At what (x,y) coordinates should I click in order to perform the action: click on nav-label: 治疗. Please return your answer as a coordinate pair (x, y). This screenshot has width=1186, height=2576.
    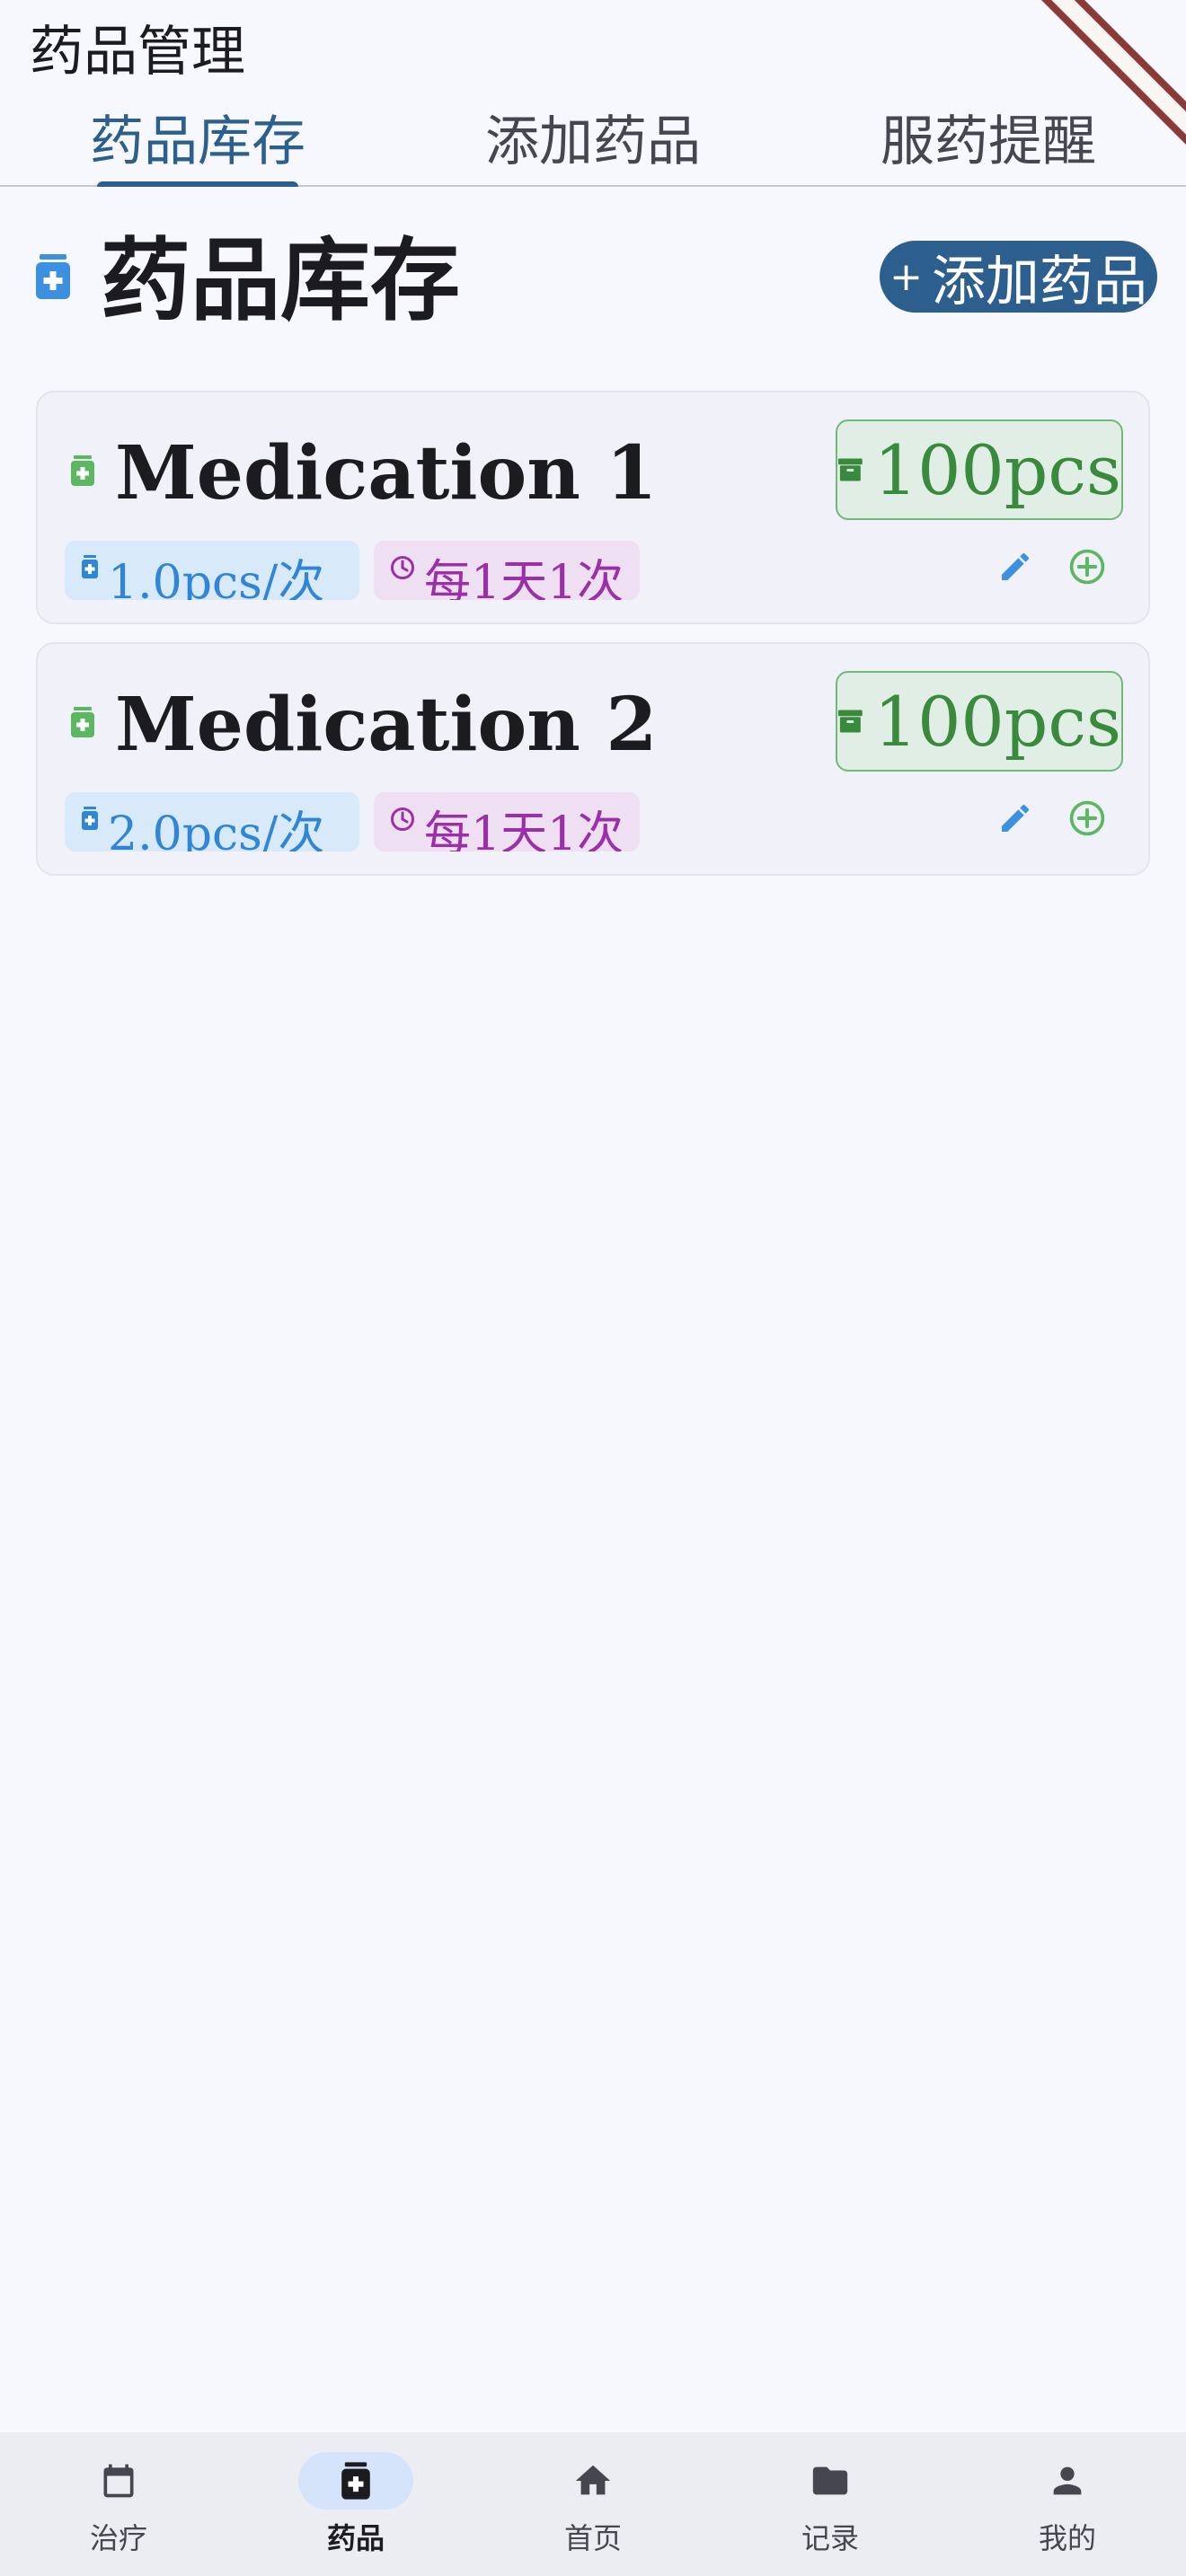
    Looking at the image, I should click on (118, 2538).